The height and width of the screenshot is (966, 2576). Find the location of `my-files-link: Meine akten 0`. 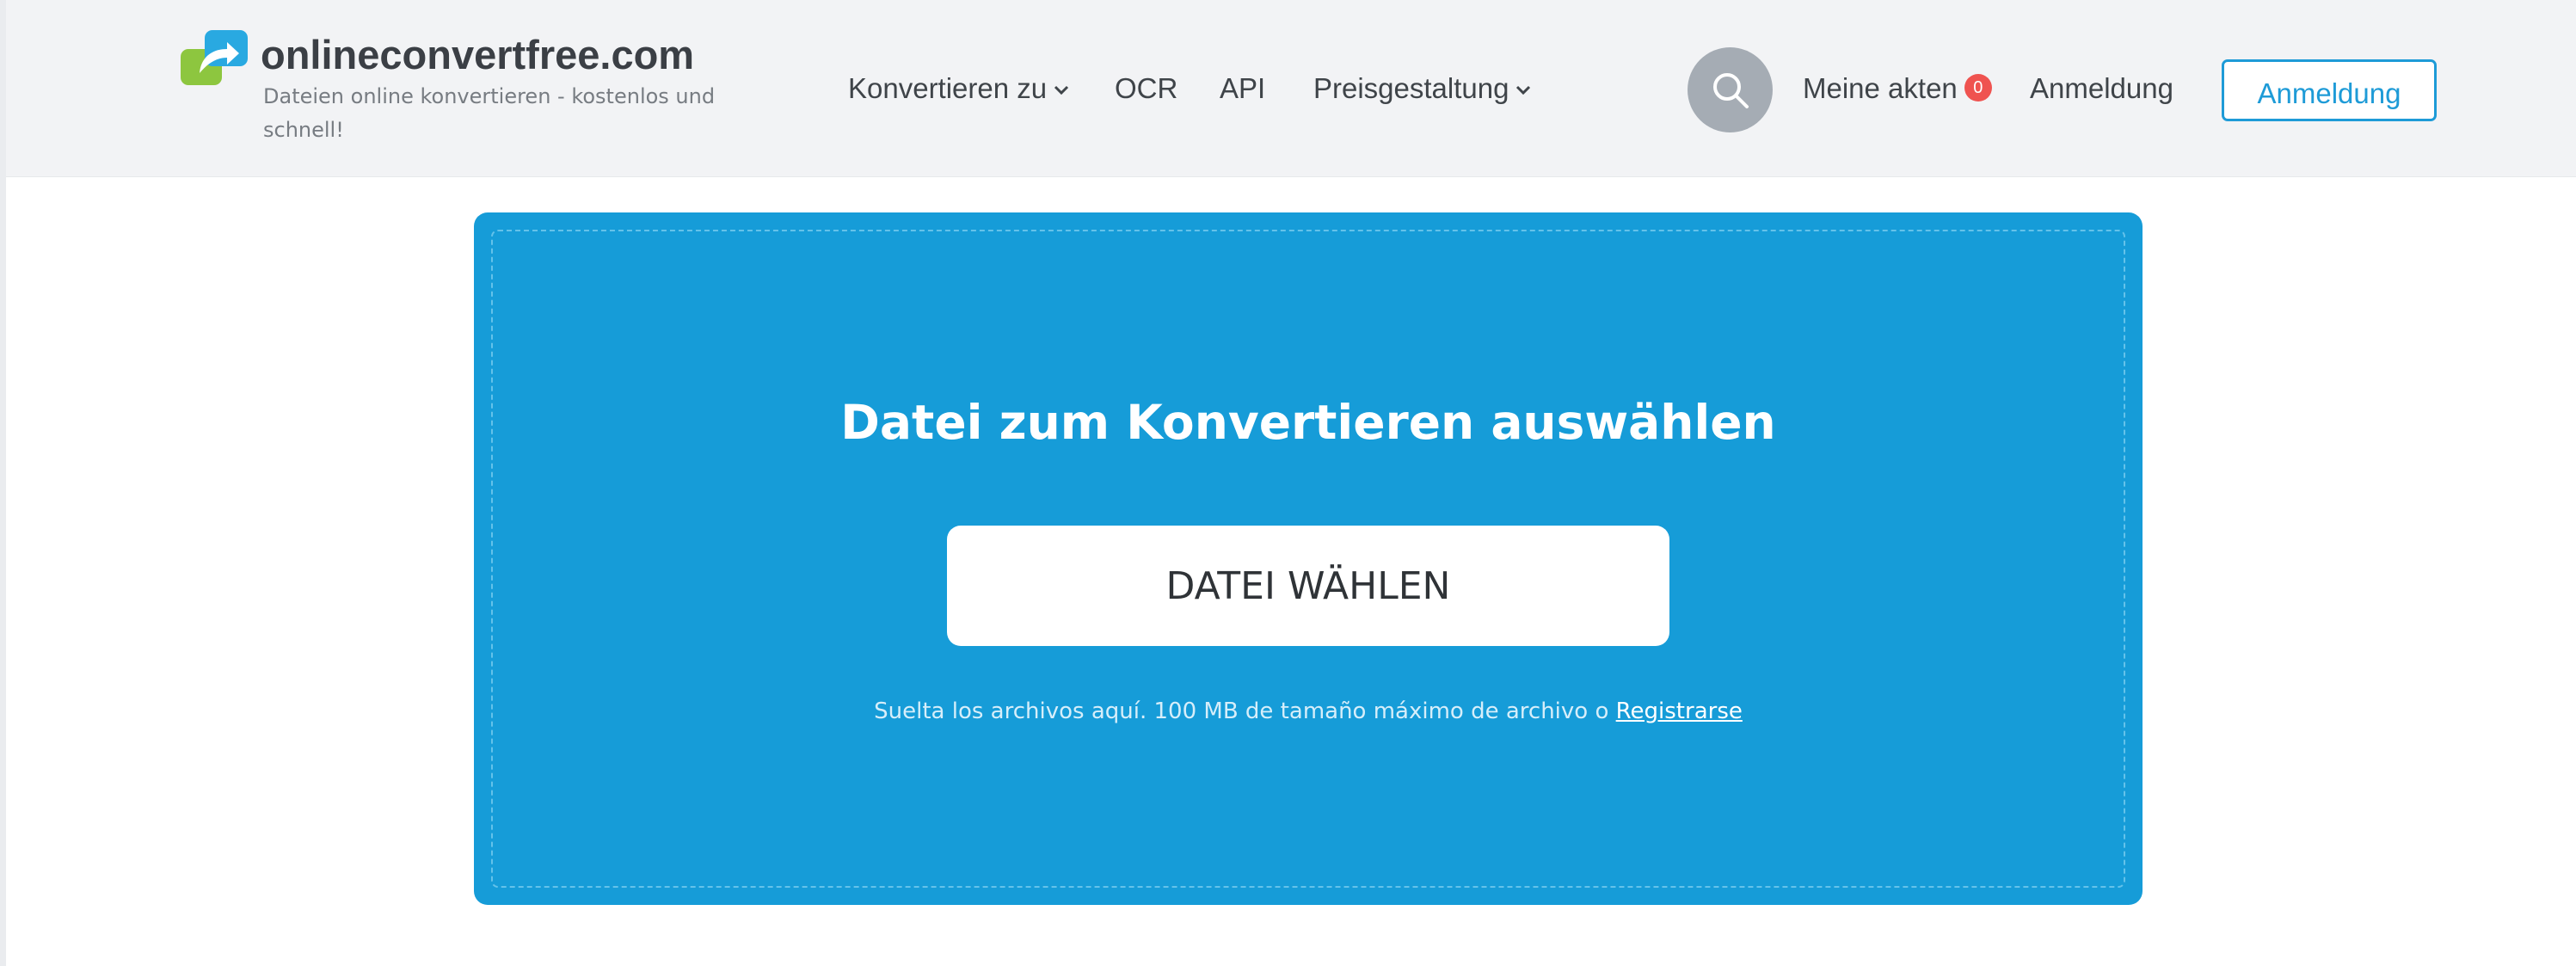

my-files-link: Meine akten 0 is located at coordinates (1897, 88).